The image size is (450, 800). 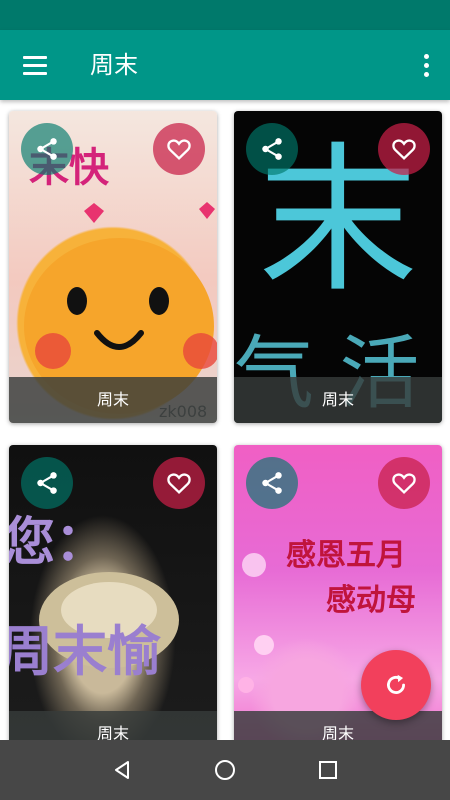 What do you see at coordinates (35, 65) in the screenshot?
I see `menu-icon` at bounding box center [35, 65].